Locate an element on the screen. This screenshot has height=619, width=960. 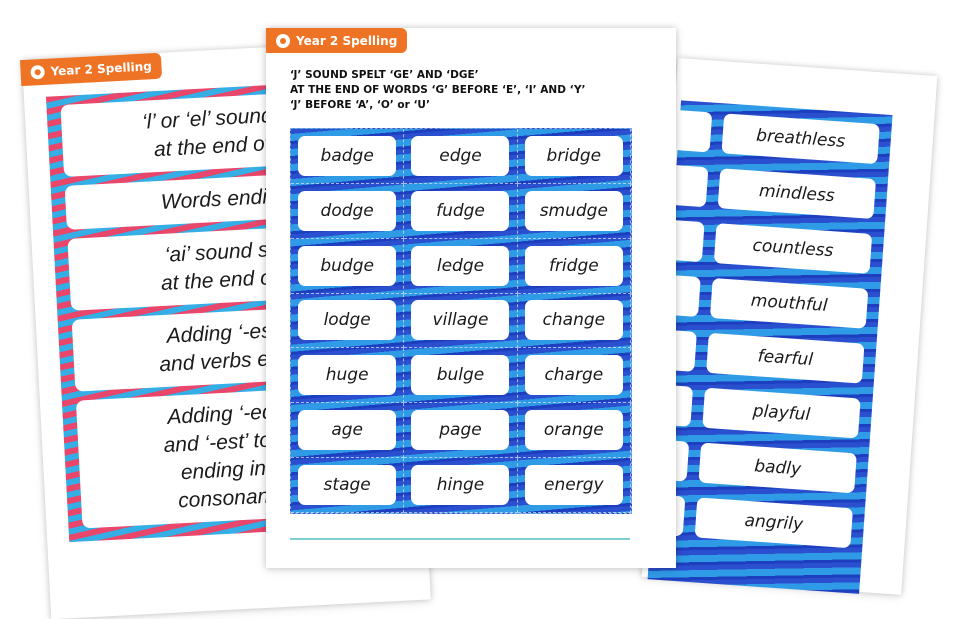
grid-cell: badge is located at coordinates (348, 156).